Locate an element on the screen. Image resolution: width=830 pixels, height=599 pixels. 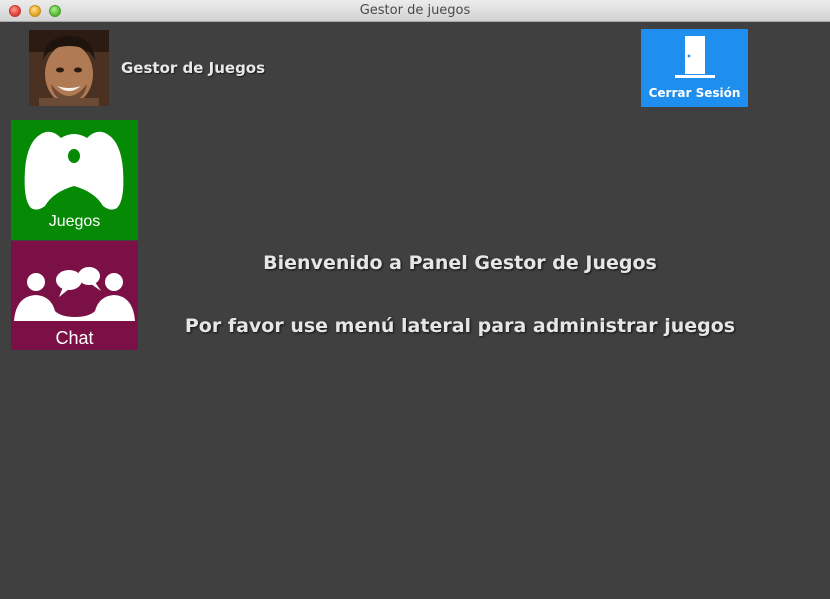
app-name: Gestor de Juegos is located at coordinates (193, 68).